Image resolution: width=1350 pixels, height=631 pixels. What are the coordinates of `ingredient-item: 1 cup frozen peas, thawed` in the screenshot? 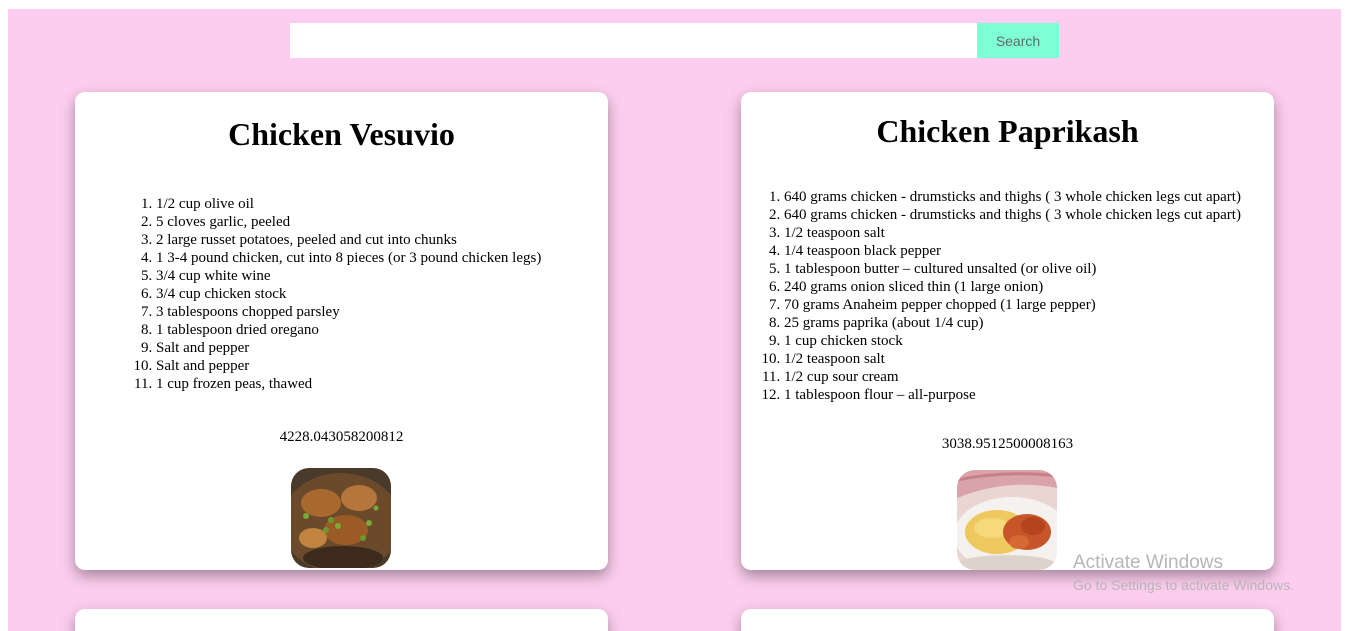 It's located at (348, 384).